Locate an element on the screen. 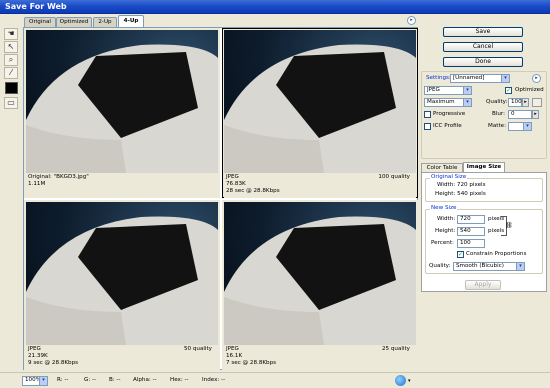 This screenshot has height=388, width=550. resample-quality-select: Smooth (Bicubic) ▾ is located at coordinates (489, 266).